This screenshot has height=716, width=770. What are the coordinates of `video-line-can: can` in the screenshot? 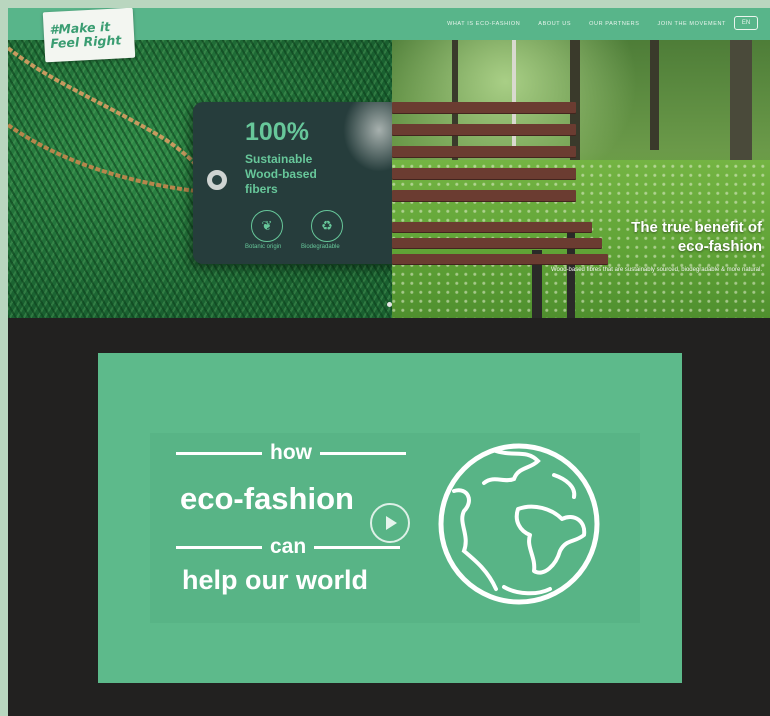 It's located at (288, 547).